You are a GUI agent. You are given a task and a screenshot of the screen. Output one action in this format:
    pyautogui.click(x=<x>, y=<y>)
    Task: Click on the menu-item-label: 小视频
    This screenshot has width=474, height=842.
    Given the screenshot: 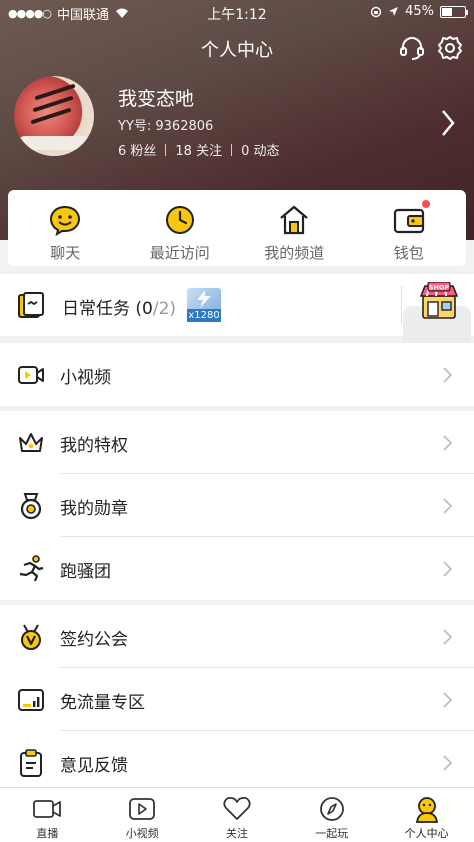 What is the action you would take?
    pyautogui.click(x=85, y=378)
    